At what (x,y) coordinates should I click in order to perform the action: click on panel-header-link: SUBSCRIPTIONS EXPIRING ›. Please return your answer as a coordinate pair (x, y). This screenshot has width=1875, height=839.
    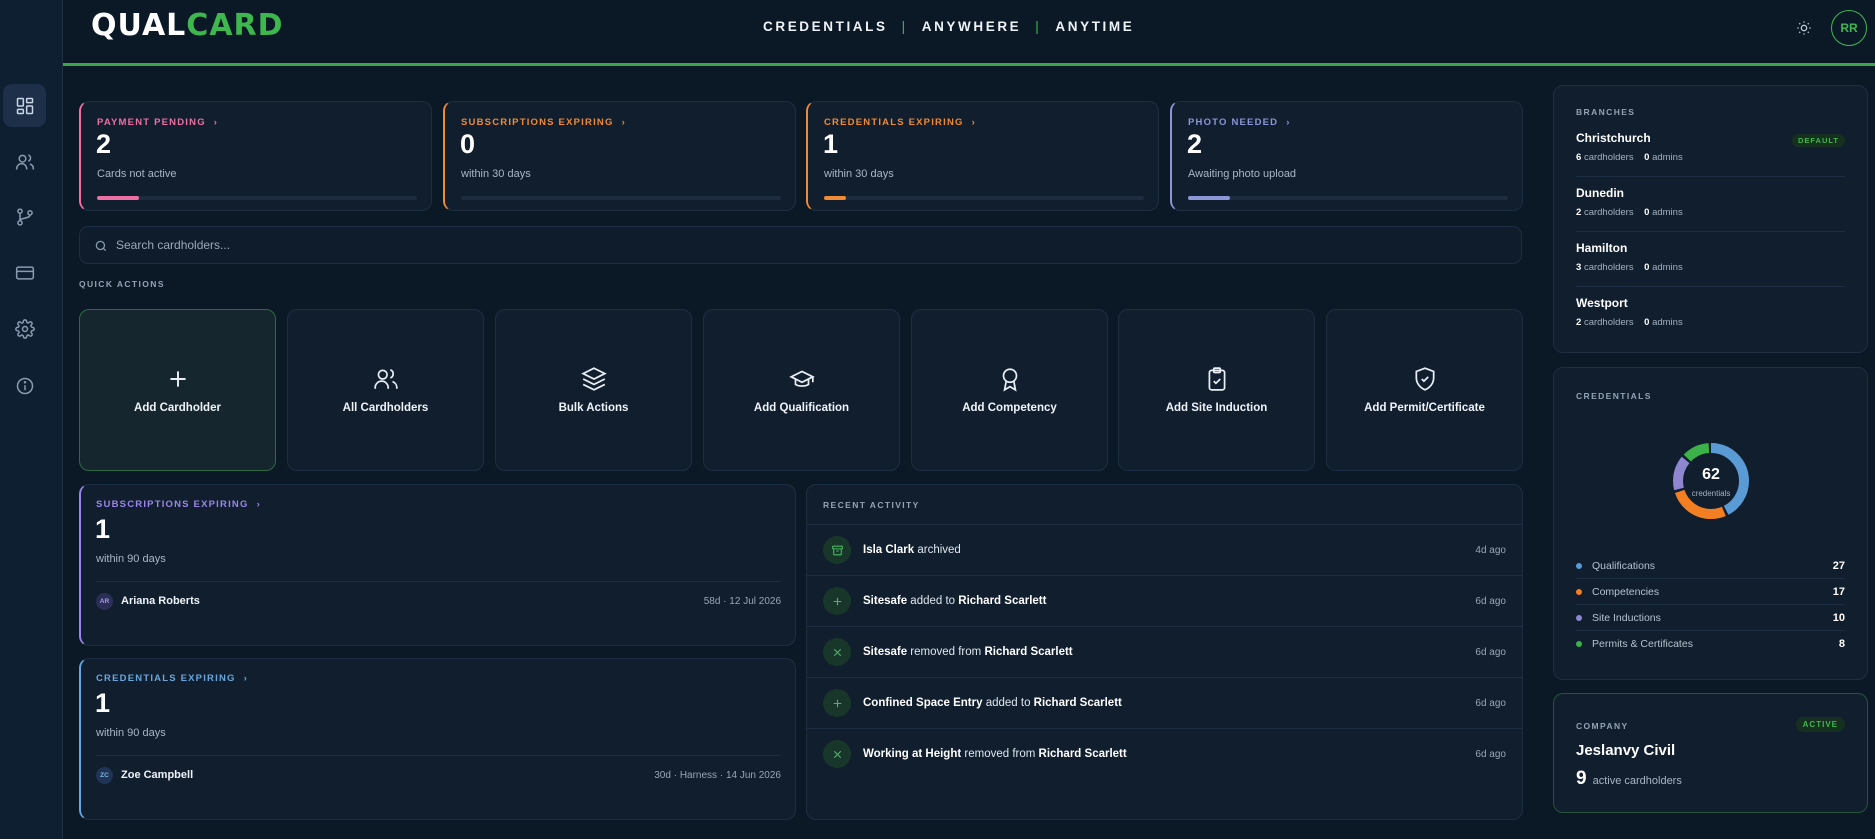
    Looking at the image, I should click on (178, 504).